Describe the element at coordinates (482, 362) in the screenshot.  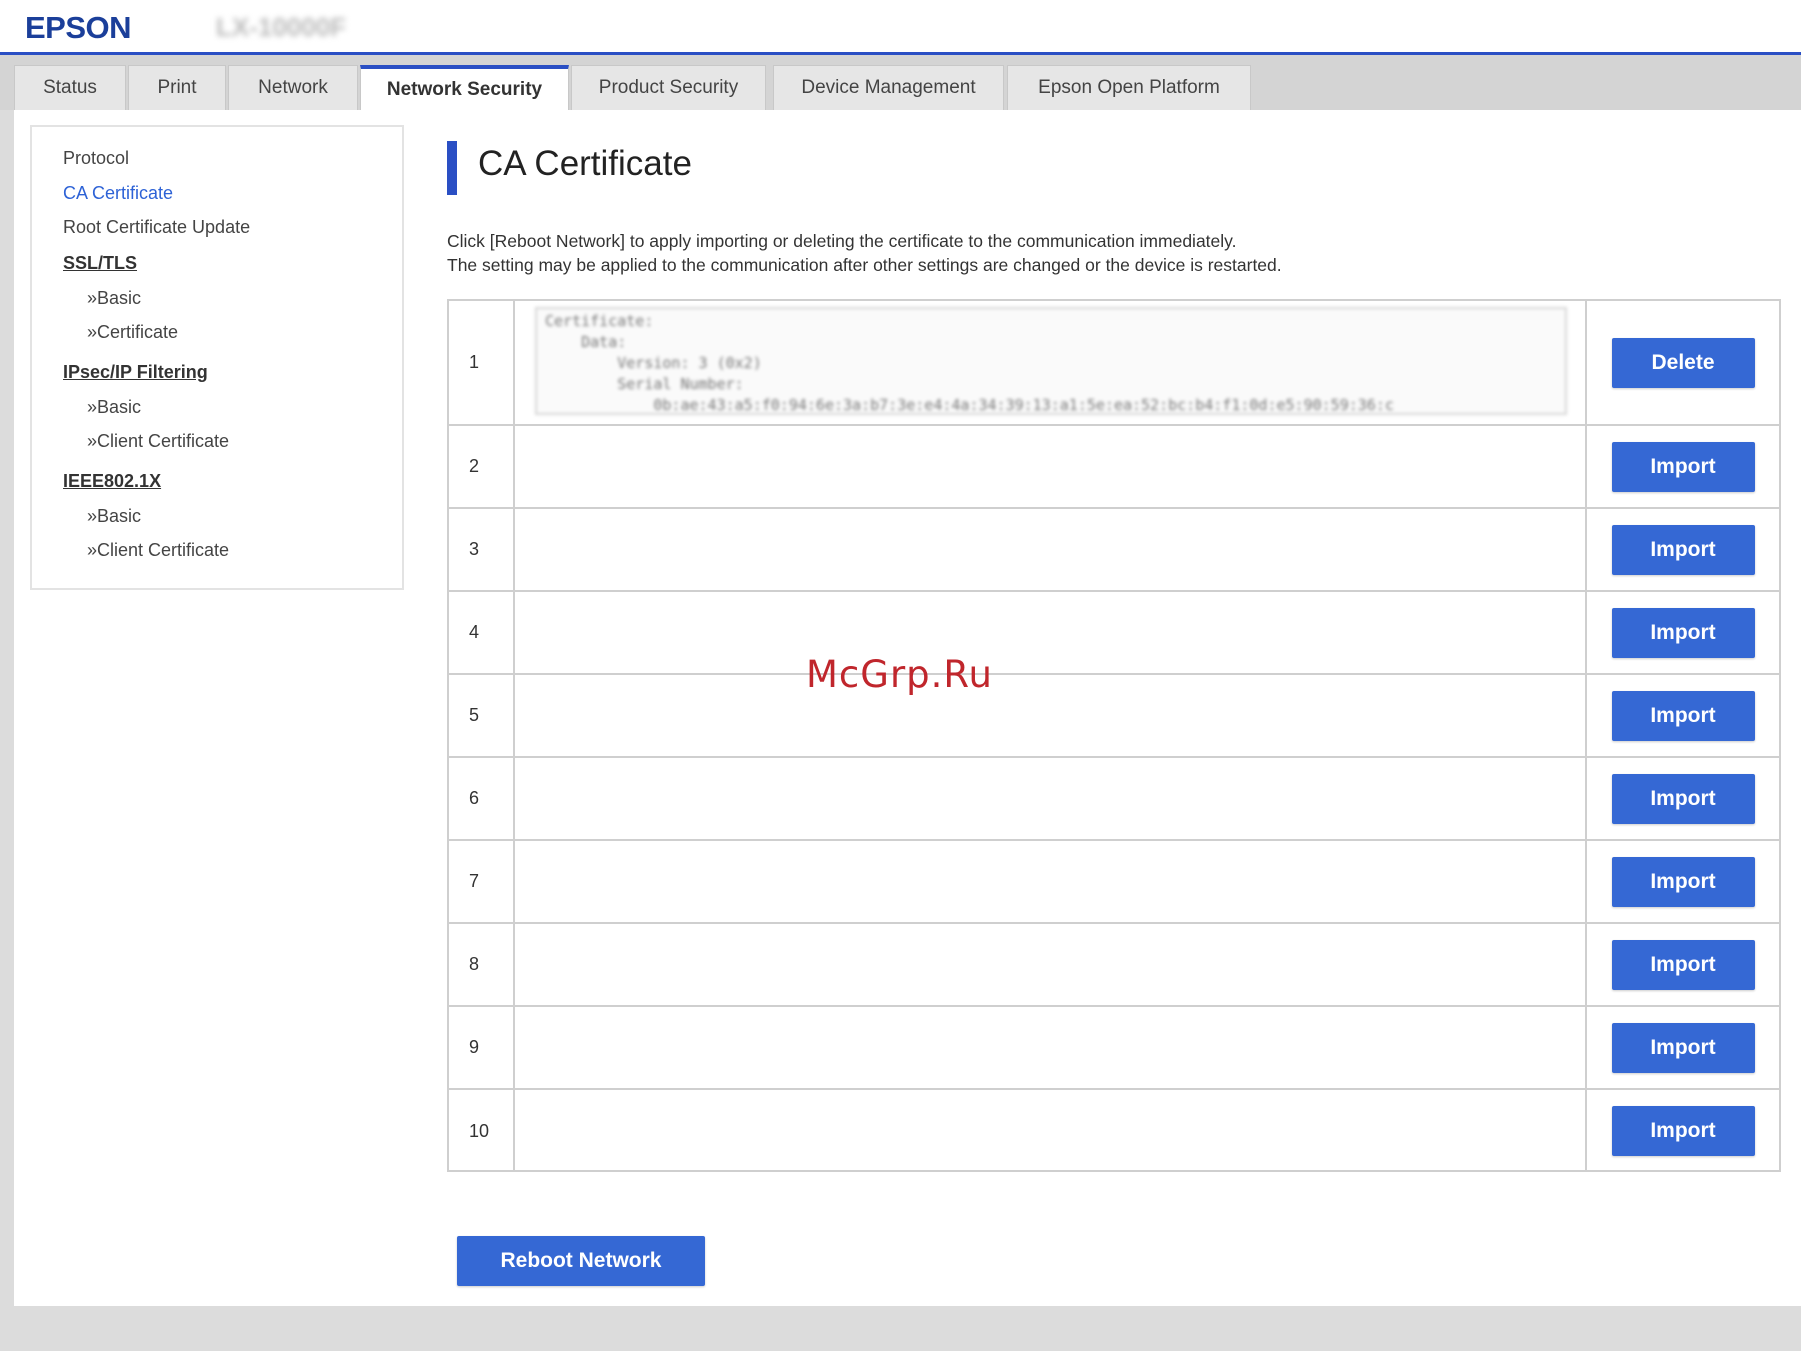
I see `row-number: 1` at that location.